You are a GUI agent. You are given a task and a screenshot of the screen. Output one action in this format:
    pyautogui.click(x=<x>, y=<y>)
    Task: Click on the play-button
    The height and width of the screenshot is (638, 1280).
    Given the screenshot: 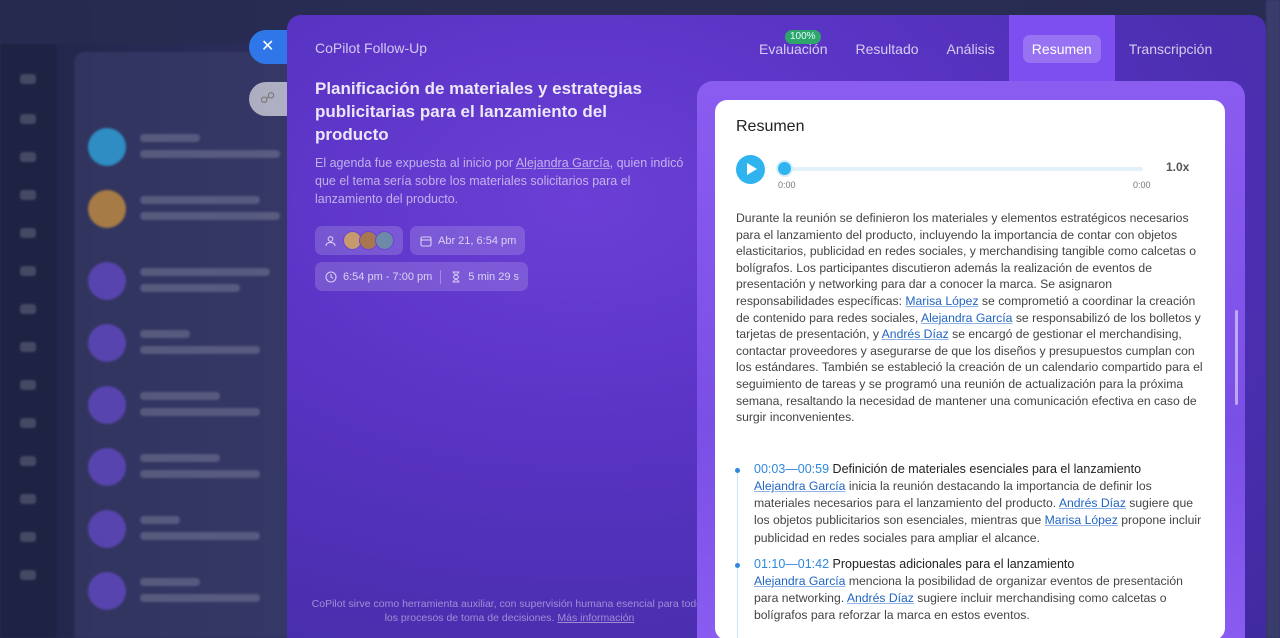 What is the action you would take?
    pyautogui.click(x=750, y=169)
    